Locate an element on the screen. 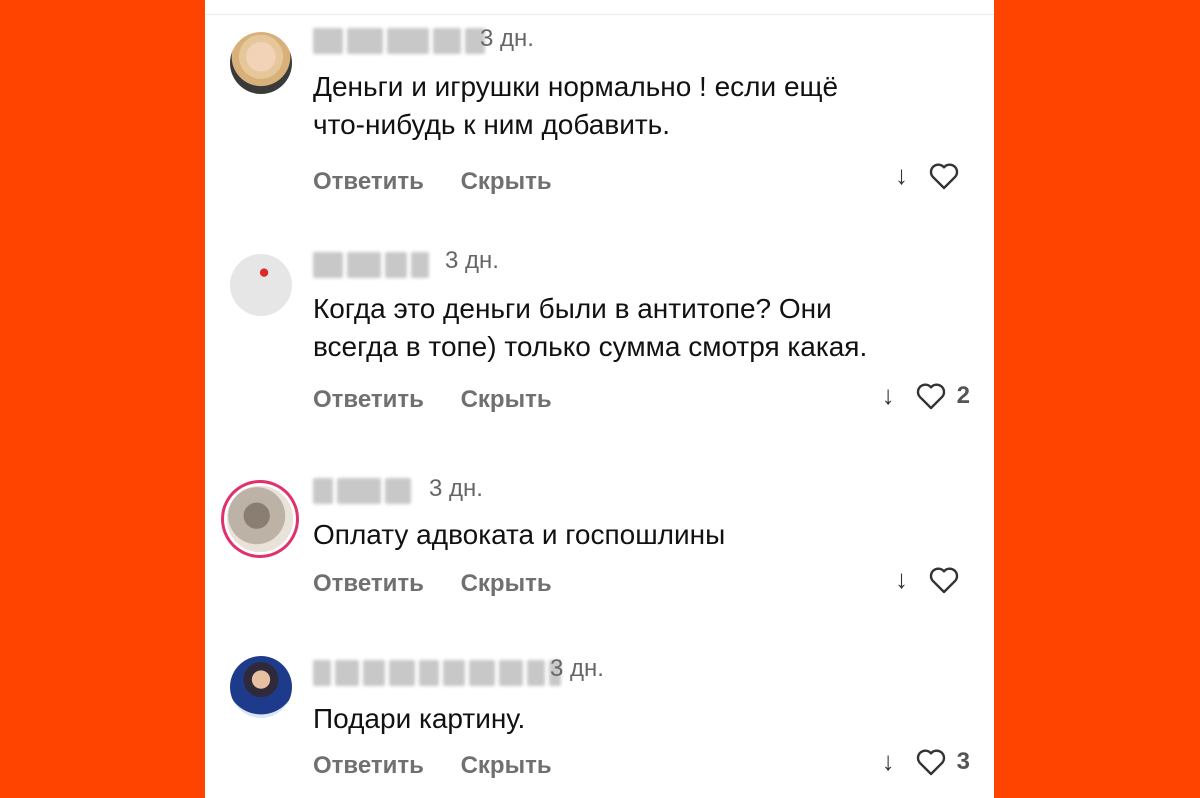  like-count: 3 is located at coordinates (963, 761).